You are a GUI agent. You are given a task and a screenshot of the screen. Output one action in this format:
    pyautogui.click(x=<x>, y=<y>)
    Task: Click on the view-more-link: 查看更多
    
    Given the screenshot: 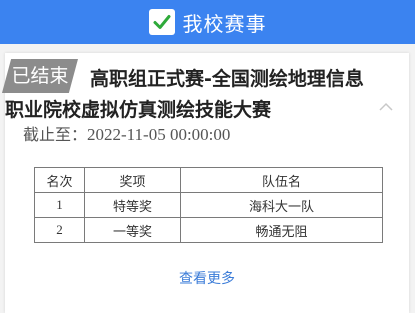 What is the action you would take?
    pyautogui.click(x=207, y=278)
    